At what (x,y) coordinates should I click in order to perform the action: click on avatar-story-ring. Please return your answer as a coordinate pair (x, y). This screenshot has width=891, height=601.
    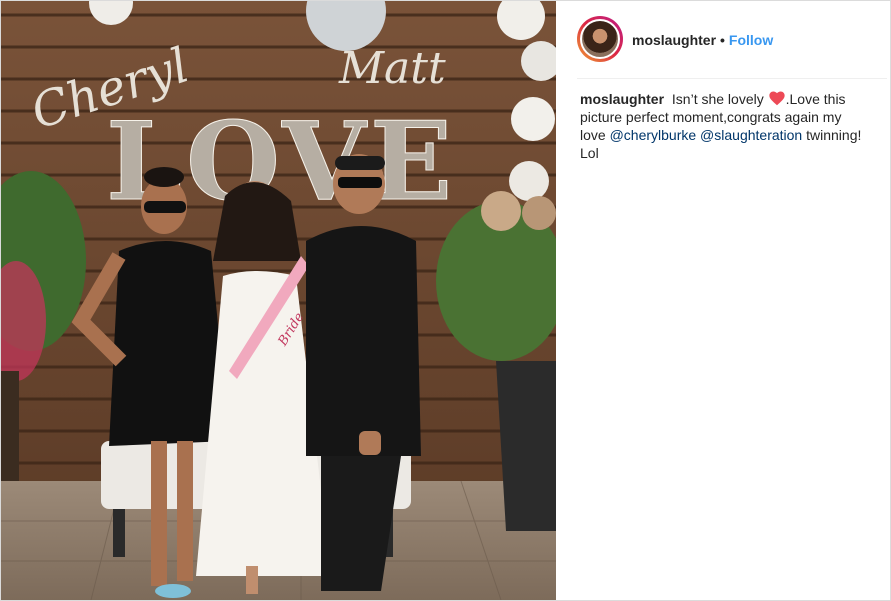
    Looking at the image, I should click on (600, 39).